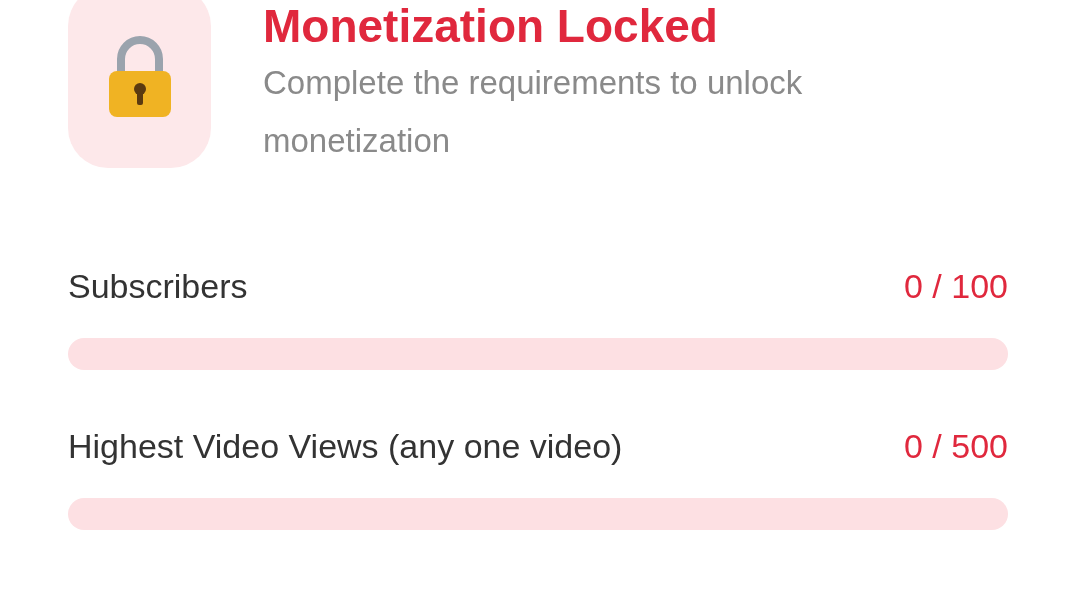  What do you see at coordinates (158, 286) in the screenshot?
I see `requirement-label: Subscribers` at bounding box center [158, 286].